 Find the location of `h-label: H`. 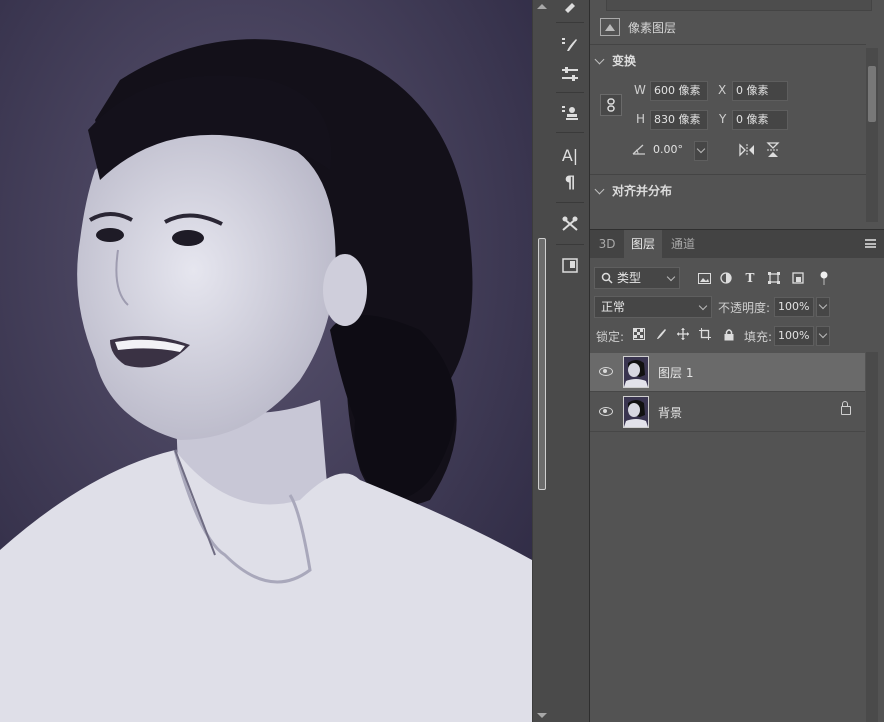

h-label: H is located at coordinates (641, 119).